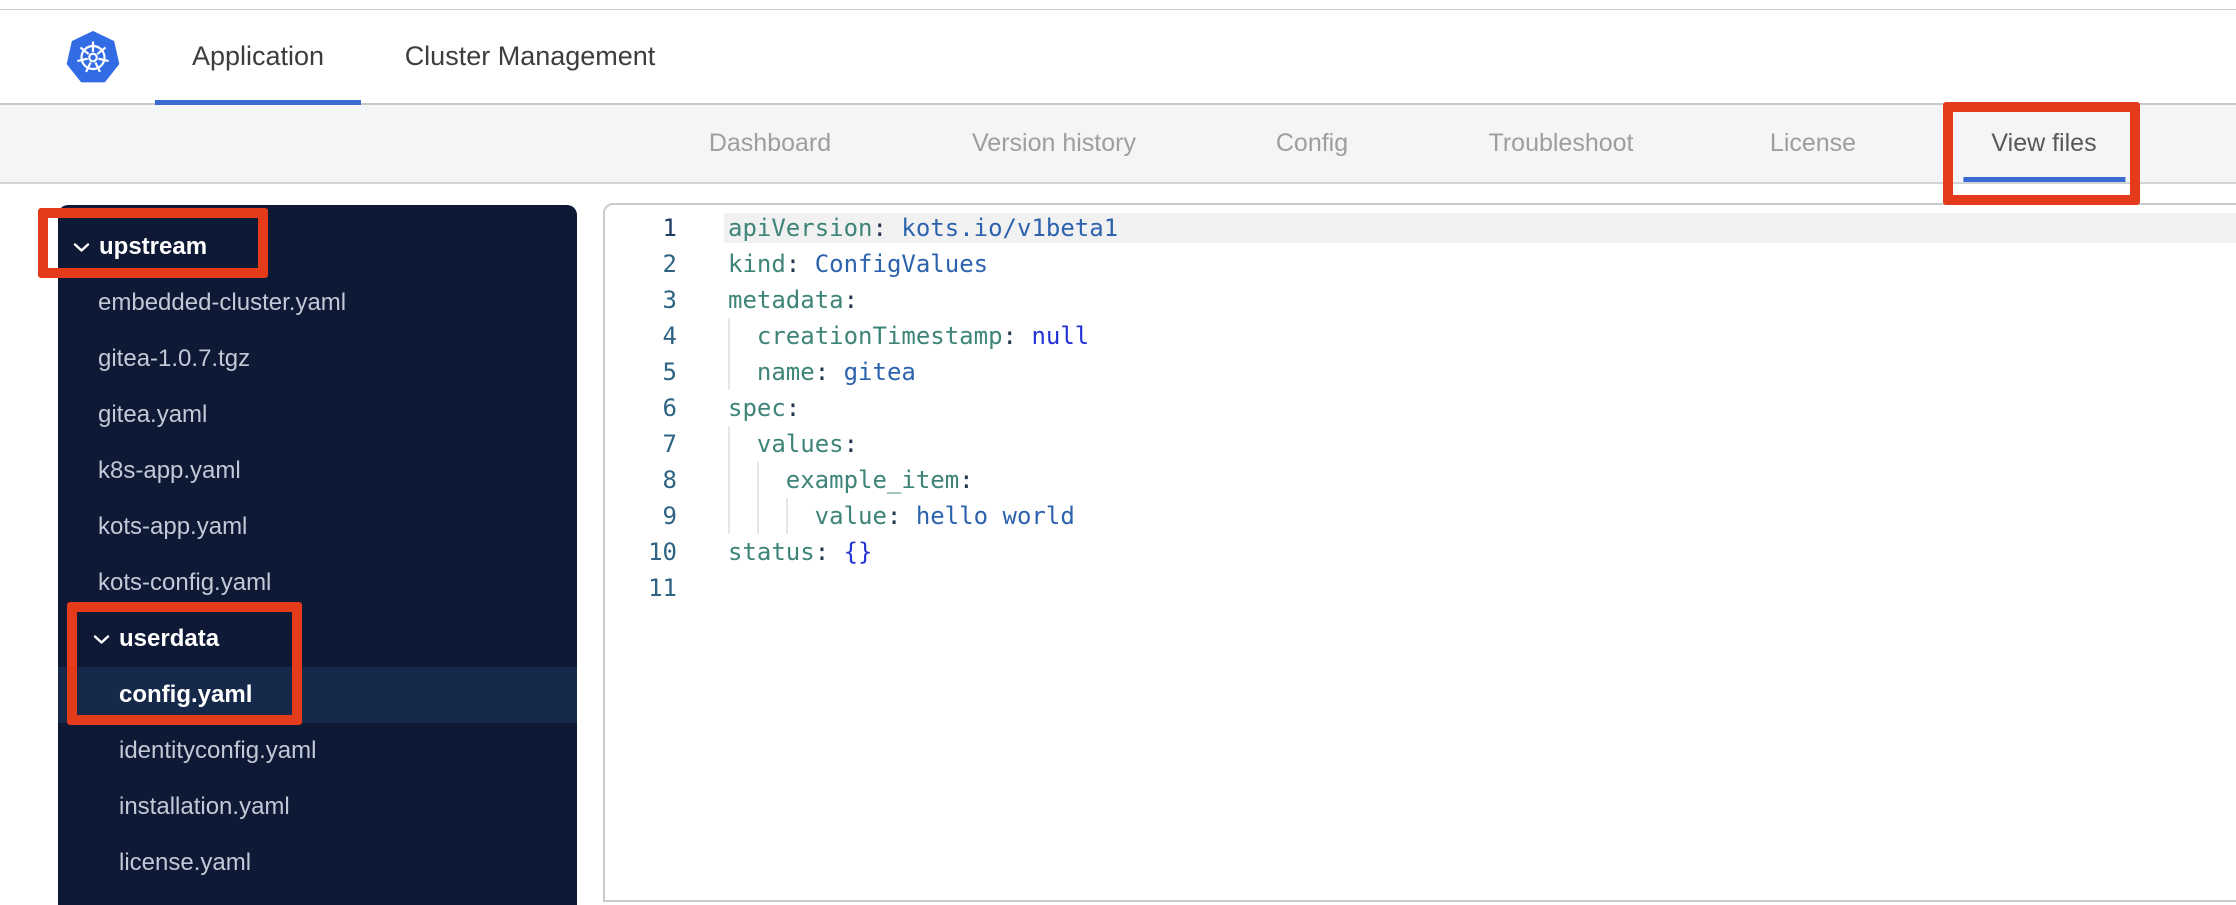 Image resolution: width=2236 pixels, height=905 pixels. What do you see at coordinates (1420, 336) in the screenshot?
I see `code-line: 4 creationTimestamp: null` at bounding box center [1420, 336].